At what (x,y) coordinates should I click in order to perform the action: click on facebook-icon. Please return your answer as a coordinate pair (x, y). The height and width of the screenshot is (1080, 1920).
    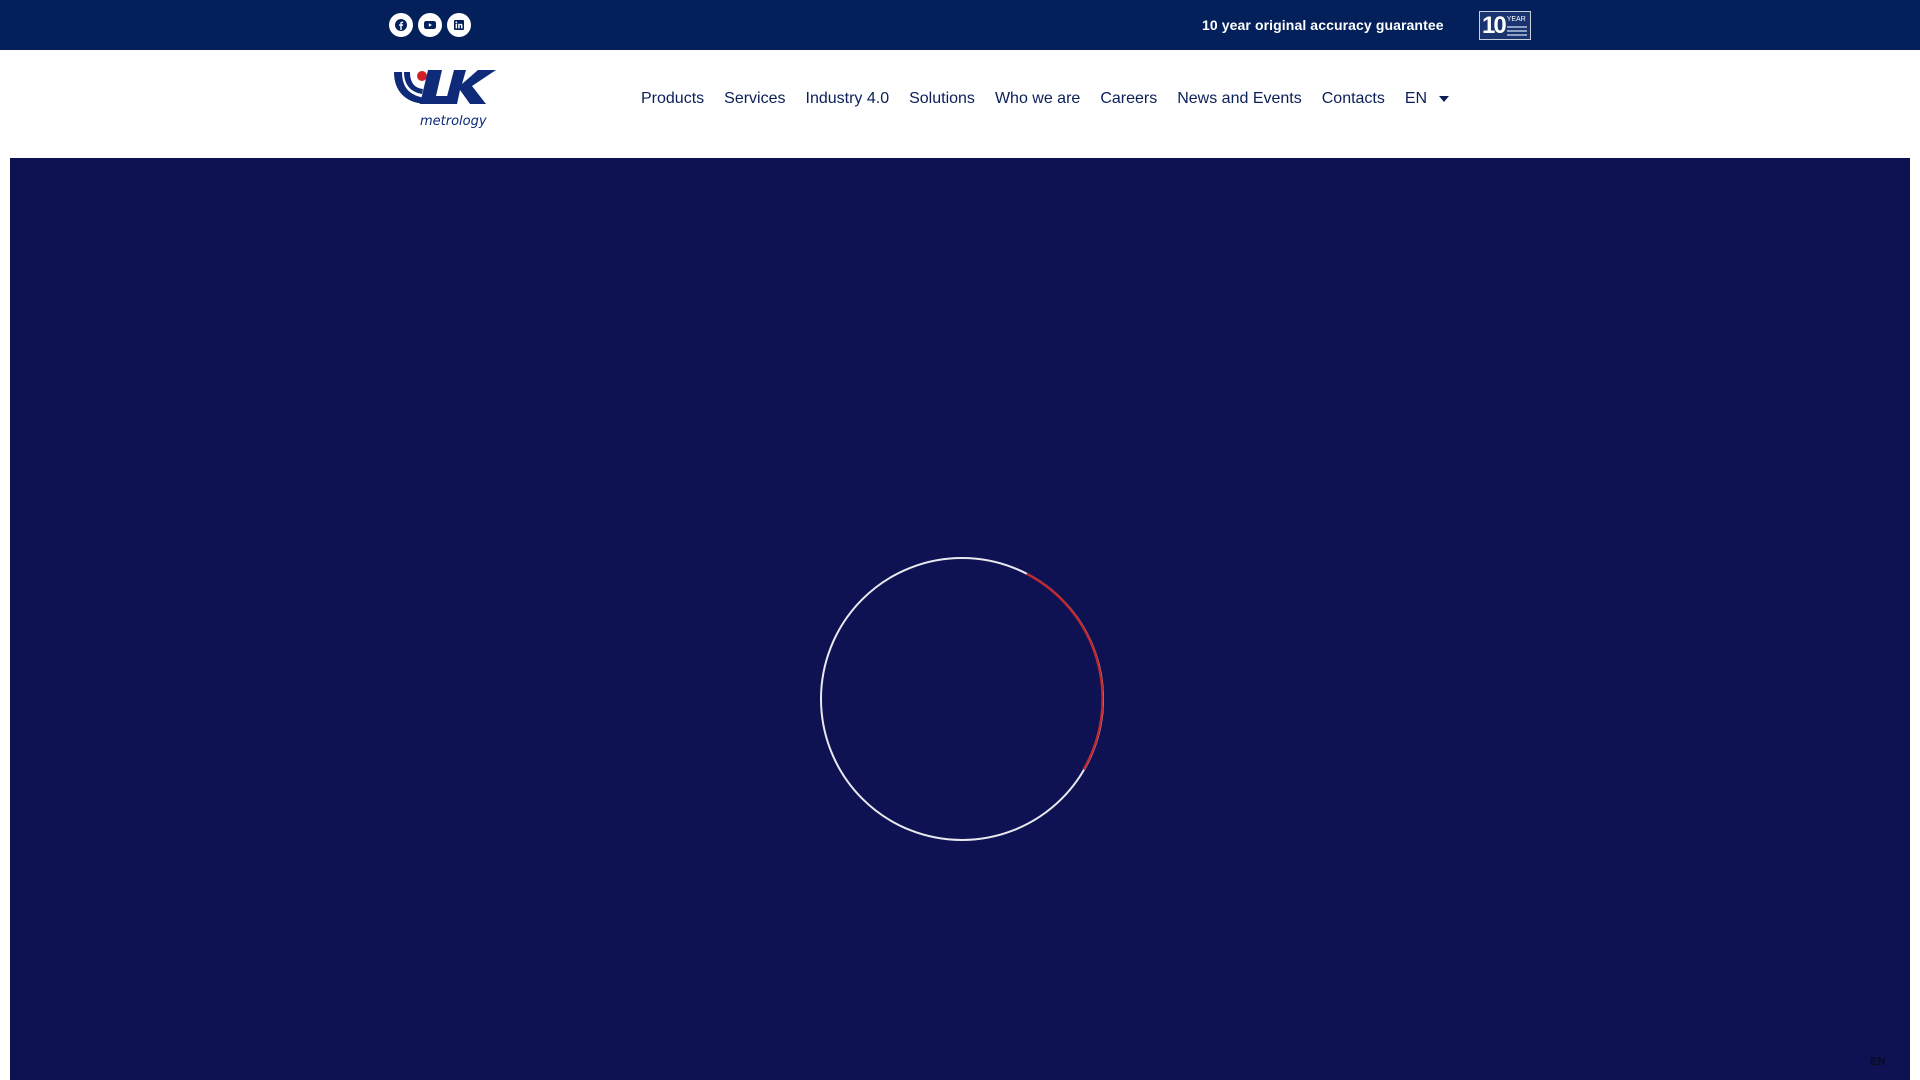
    Looking at the image, I should click on (401, 25).